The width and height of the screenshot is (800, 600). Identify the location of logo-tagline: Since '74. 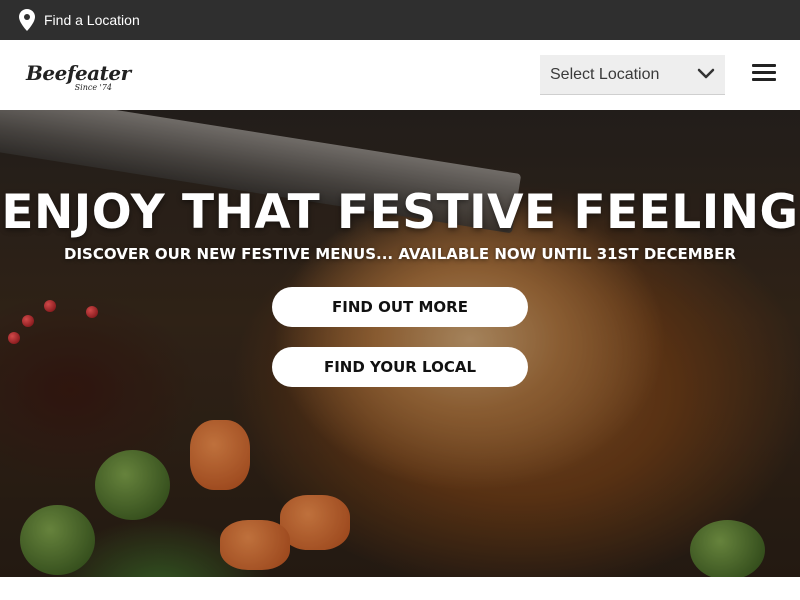
(93, 87).